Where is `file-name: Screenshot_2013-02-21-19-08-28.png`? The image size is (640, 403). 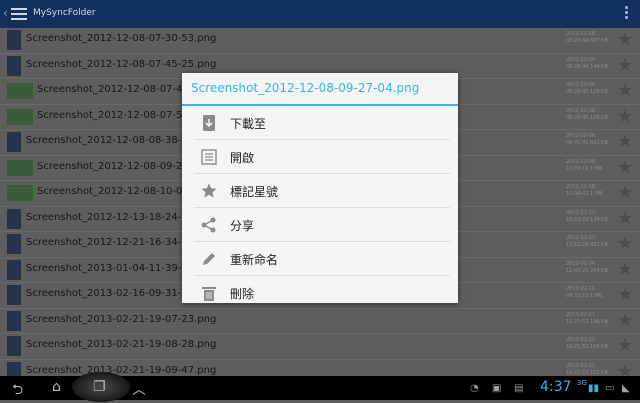 file-name: Screenshot_2013-02-21-19-08-28.png is located at coordinates (121, 344).